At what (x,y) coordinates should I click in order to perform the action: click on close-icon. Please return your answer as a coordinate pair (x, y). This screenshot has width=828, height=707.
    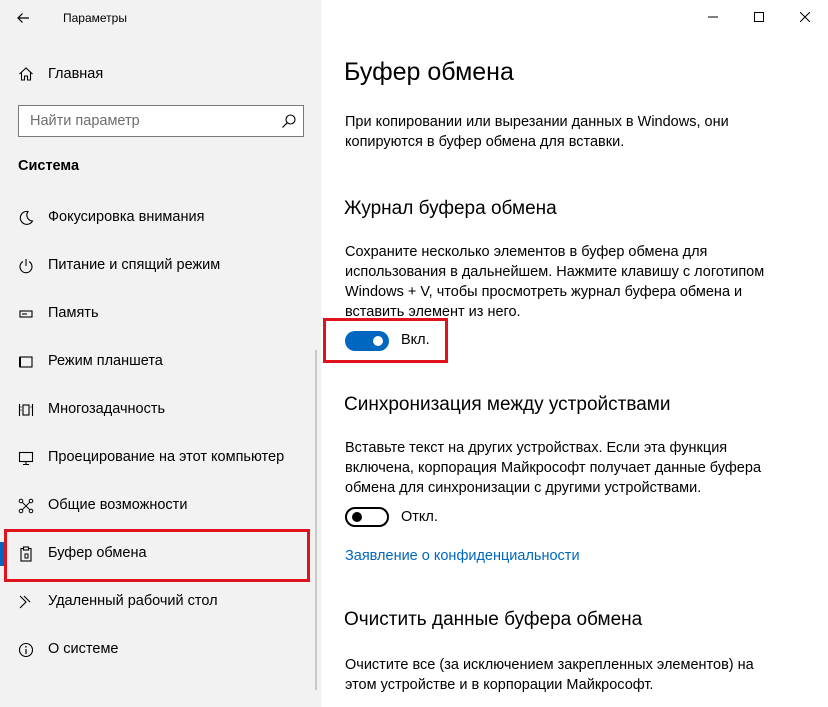
    Looking at the image, I should click on (805, 17).